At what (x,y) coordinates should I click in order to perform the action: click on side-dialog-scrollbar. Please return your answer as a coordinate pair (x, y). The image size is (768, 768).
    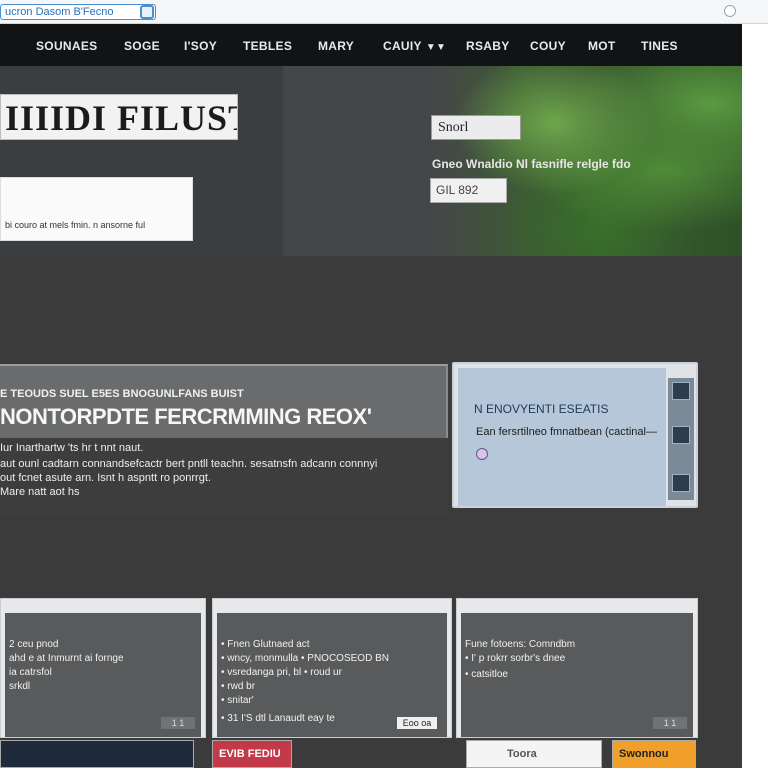
    Looking at the image, I should click on (681, 439).